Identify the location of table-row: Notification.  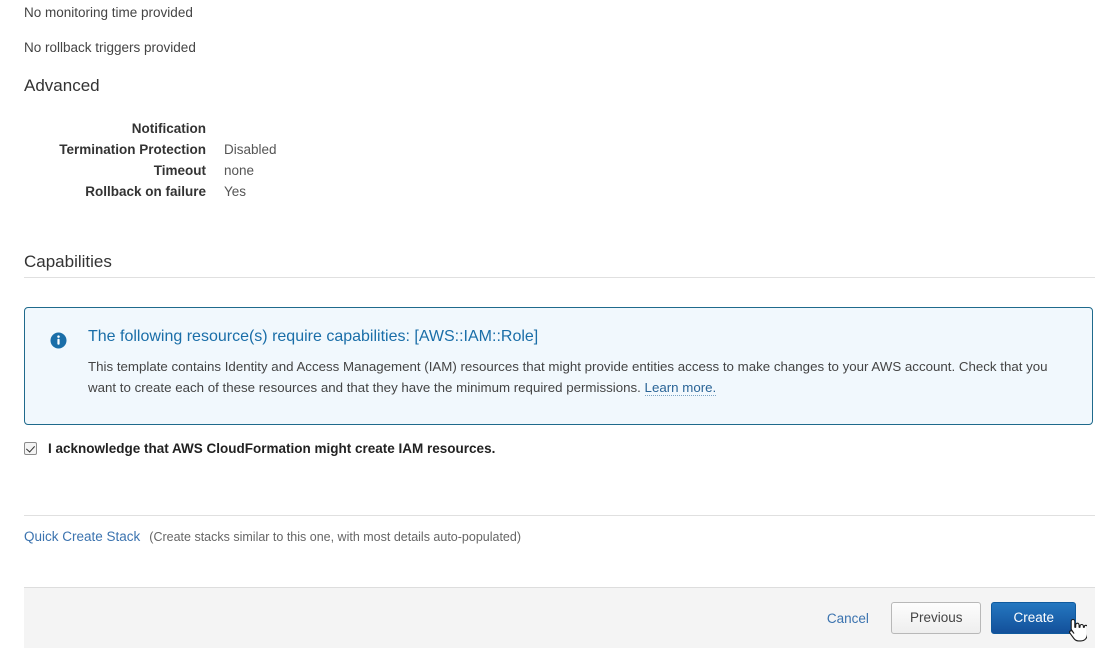
(260, 128).